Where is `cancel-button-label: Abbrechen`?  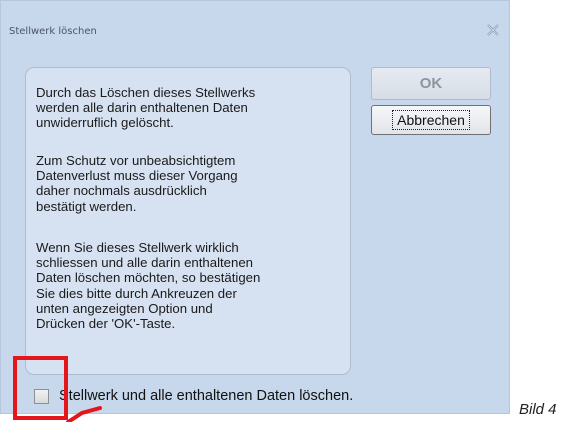
cancel-button-label: Abbrechen is located at coordinates (431, 120).